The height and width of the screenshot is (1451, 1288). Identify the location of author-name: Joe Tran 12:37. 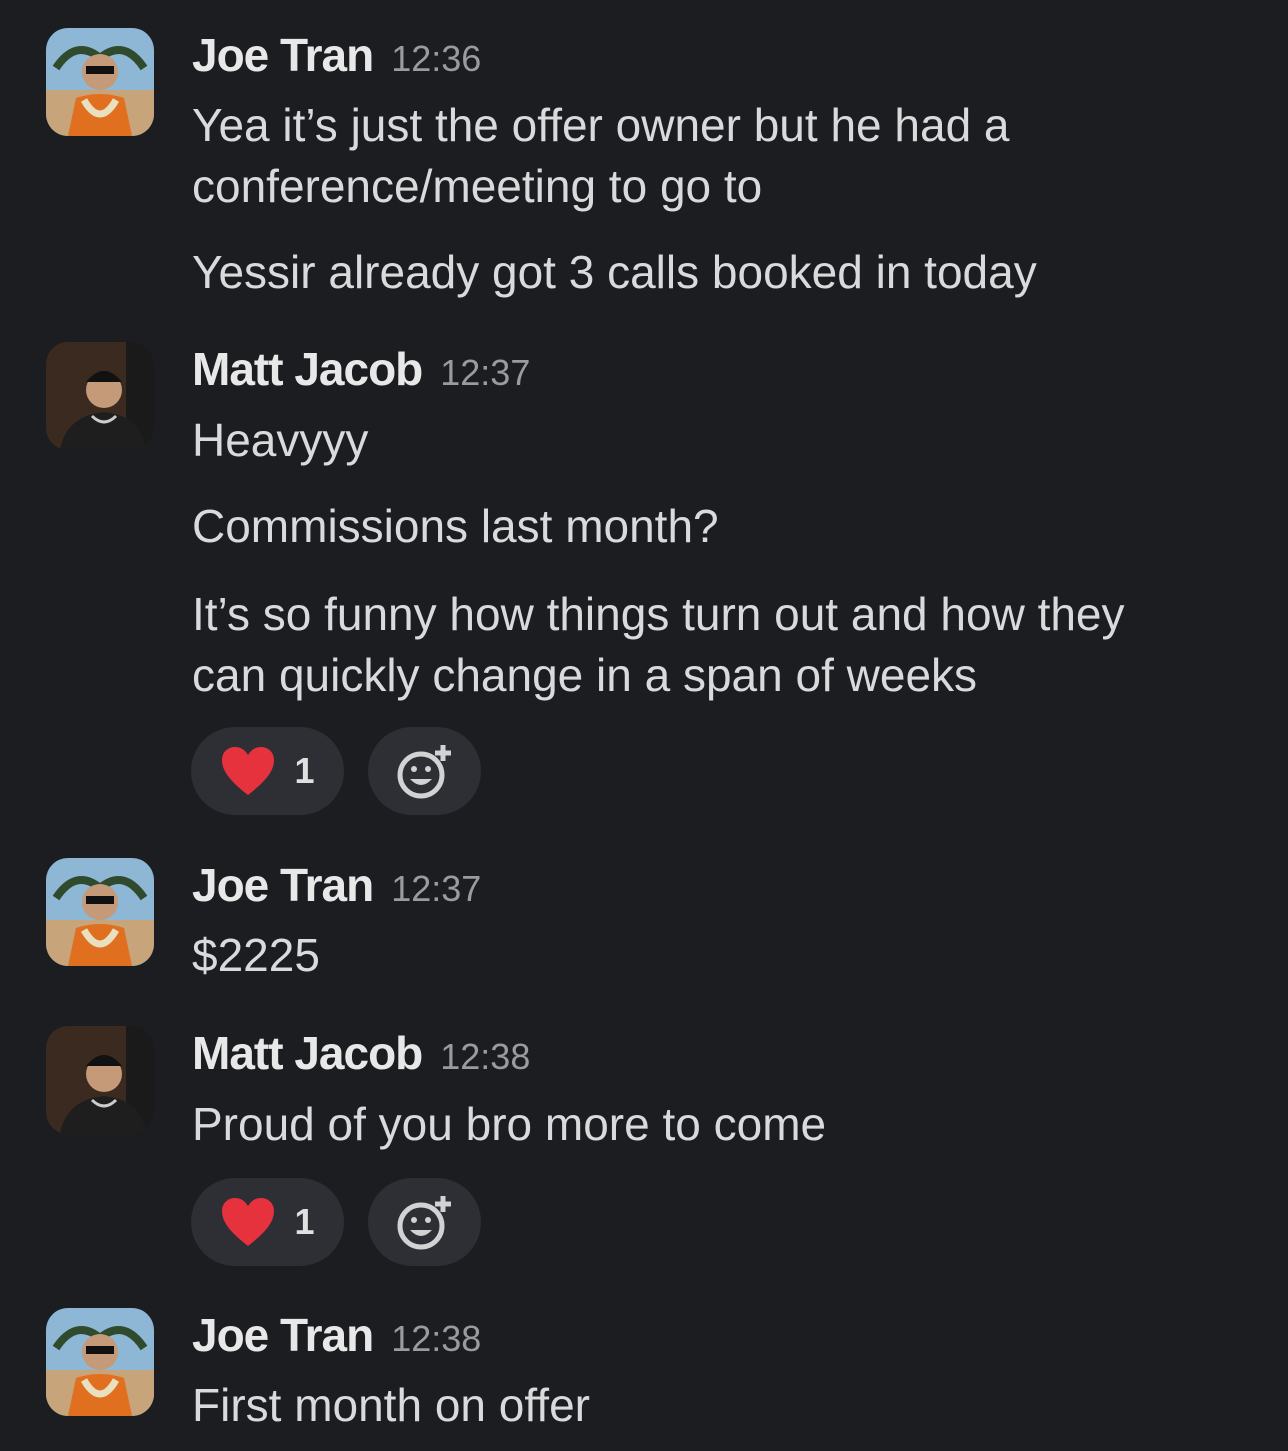
(336, 885).